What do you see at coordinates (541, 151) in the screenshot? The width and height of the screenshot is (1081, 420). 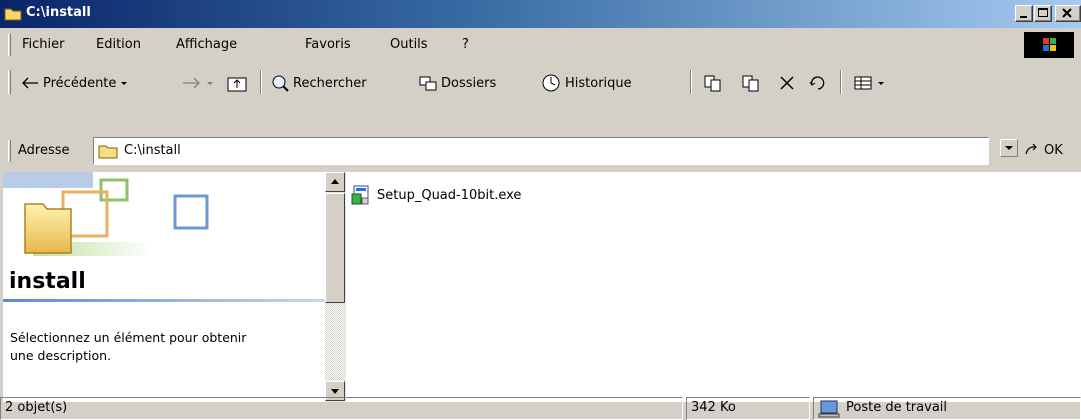 I see `address-input: C:\install` at bounding box center [541, 151].